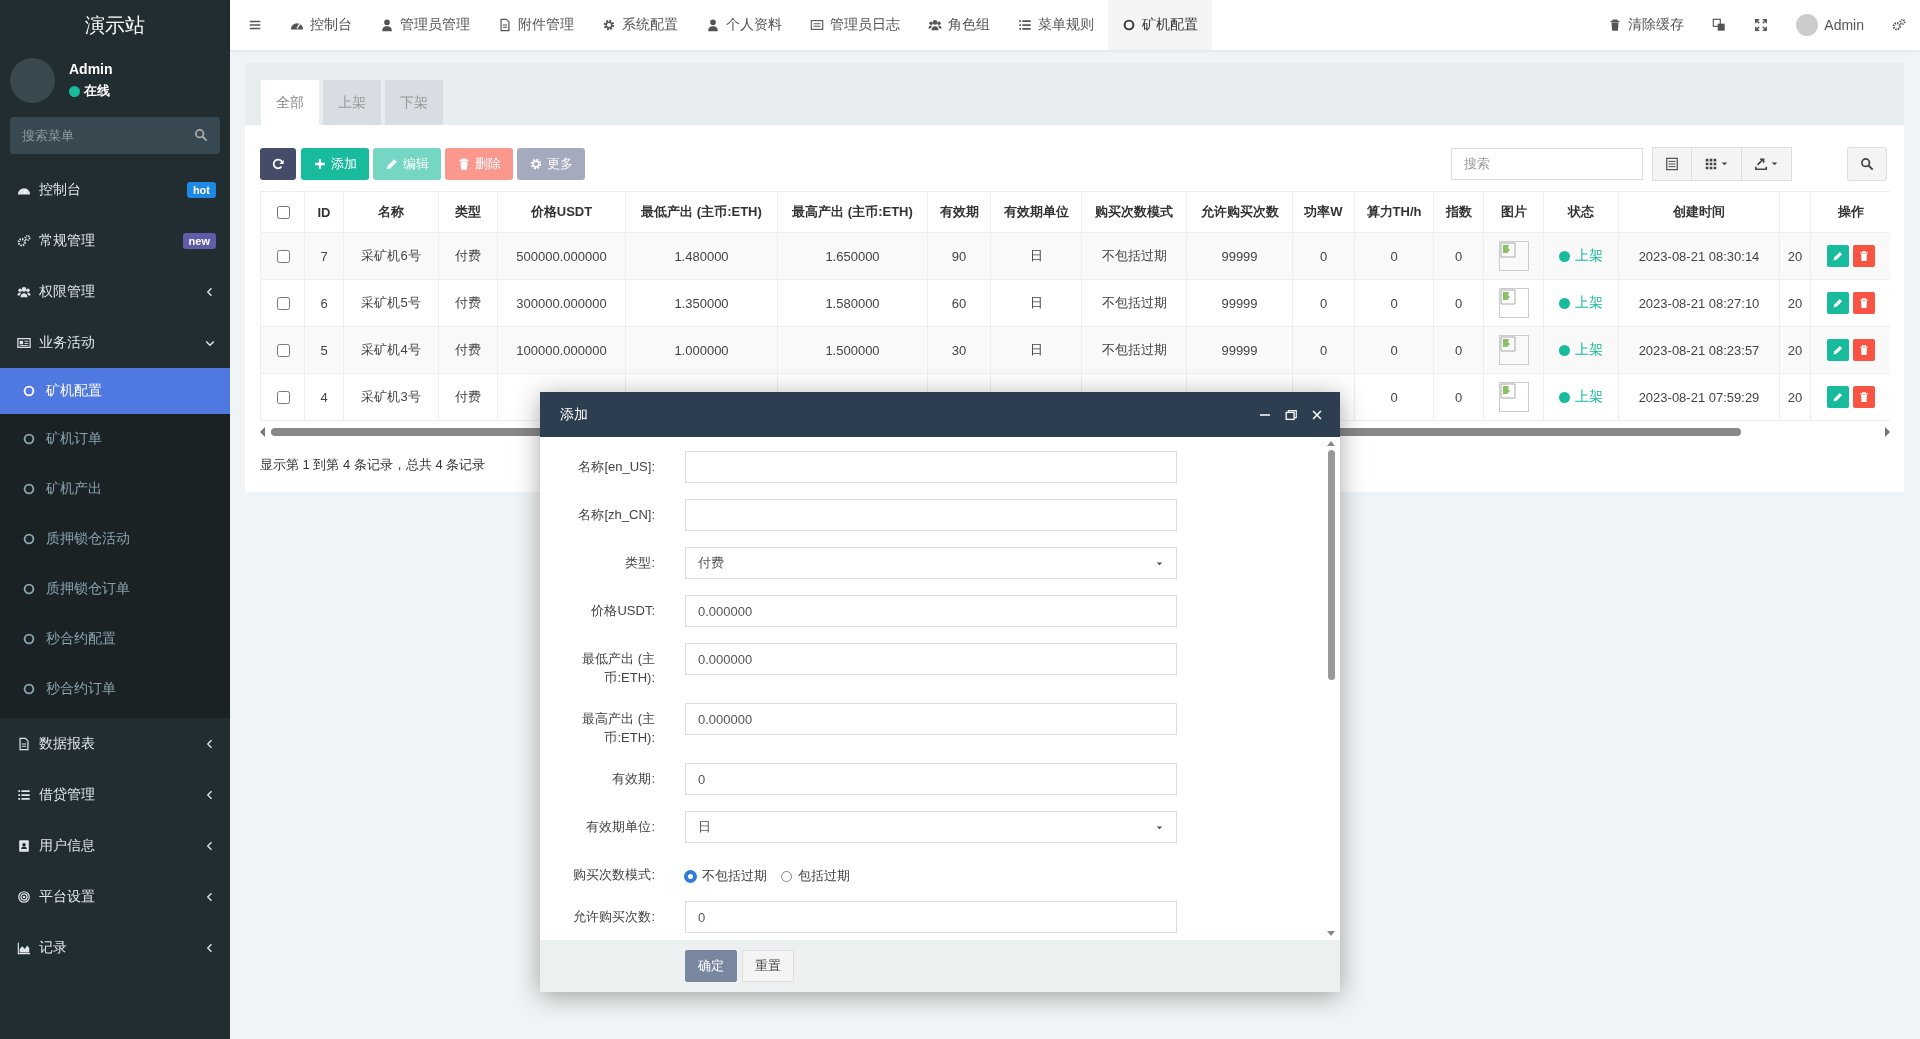  What do you see at coordinates (115, 947) in the screenshot?
I see `sidebar-item: 记录` at bounding box center [115, 947].